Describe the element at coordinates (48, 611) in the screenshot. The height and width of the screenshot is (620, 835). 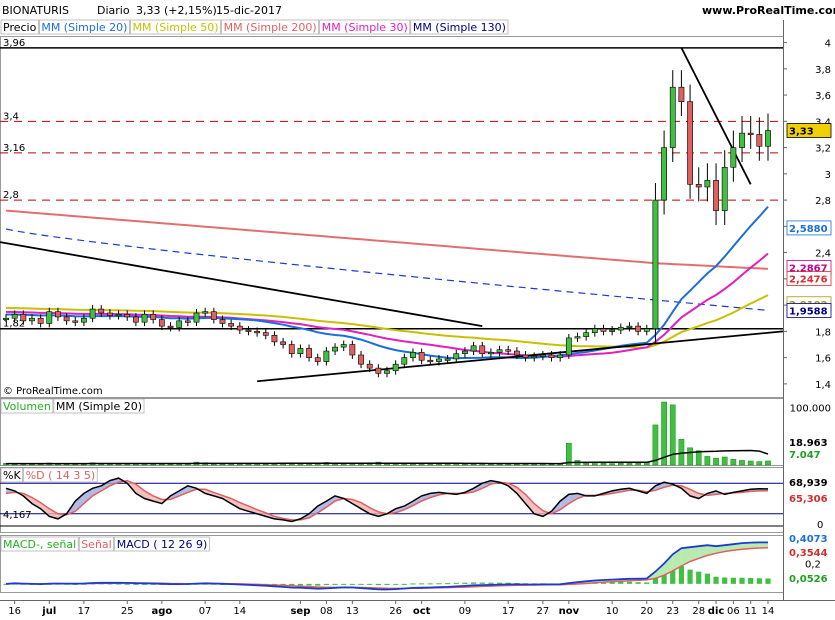
I see `x-tick-label: jul` at that location.